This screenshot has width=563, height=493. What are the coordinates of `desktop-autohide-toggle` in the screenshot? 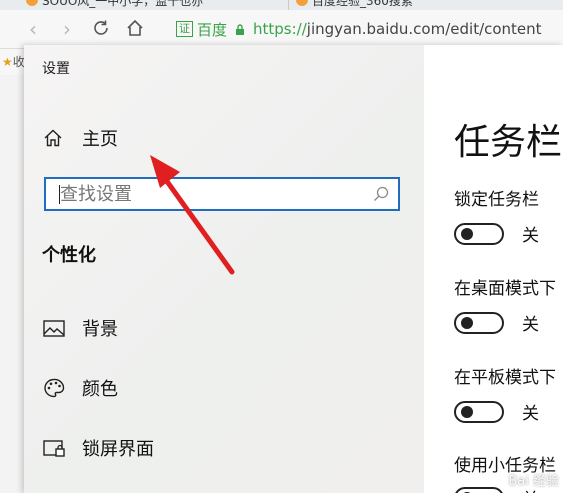 It's located at (479, 322).